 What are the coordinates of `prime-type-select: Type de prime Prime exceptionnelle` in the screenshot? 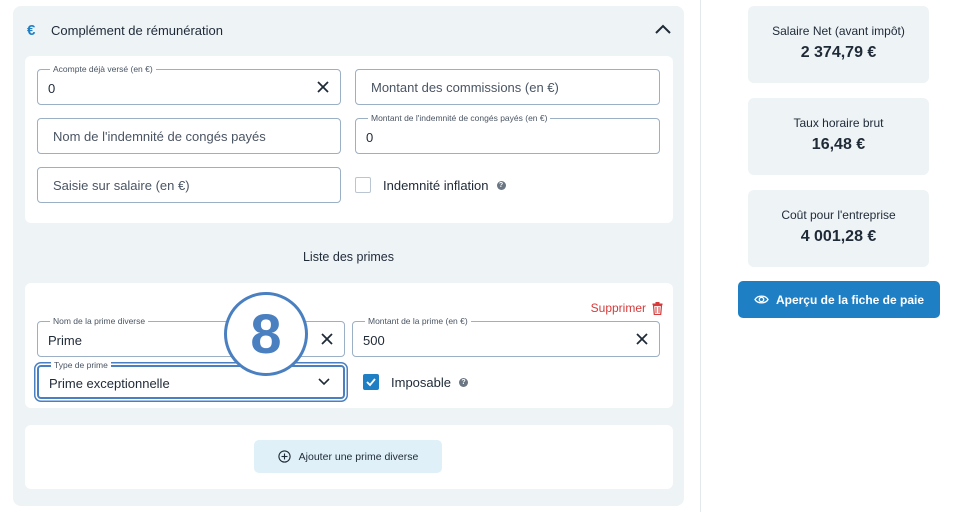 It's located at (191, 379).